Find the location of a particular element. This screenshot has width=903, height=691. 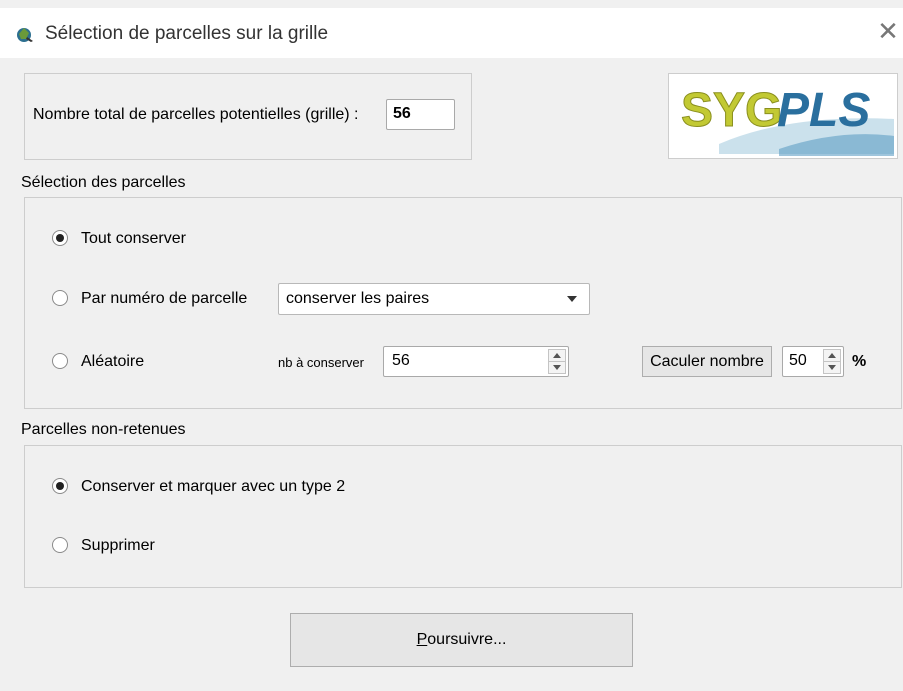

radio-delete is located at coordinates (60, 545).